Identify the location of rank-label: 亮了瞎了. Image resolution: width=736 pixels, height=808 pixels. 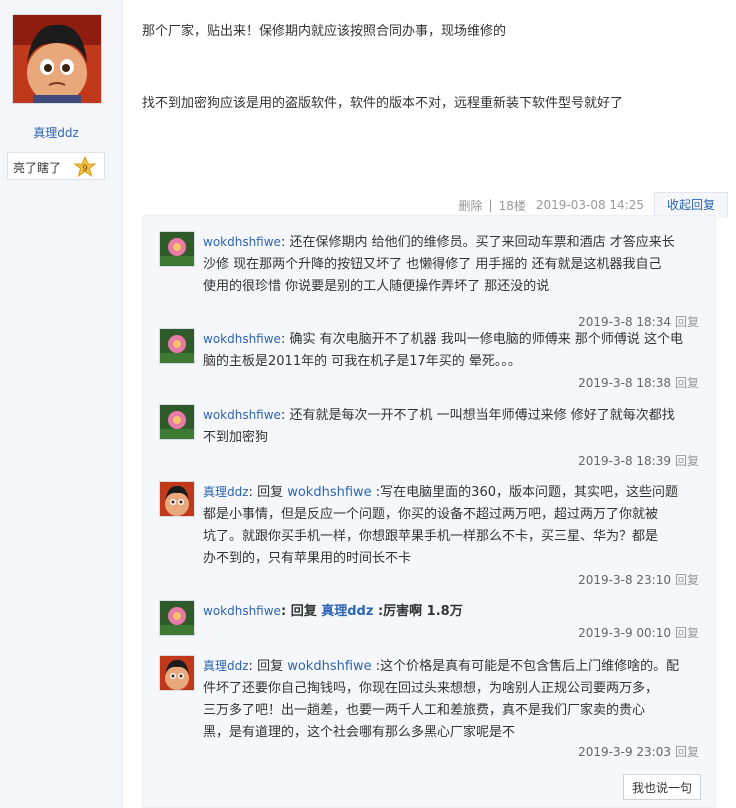
(37, 168).